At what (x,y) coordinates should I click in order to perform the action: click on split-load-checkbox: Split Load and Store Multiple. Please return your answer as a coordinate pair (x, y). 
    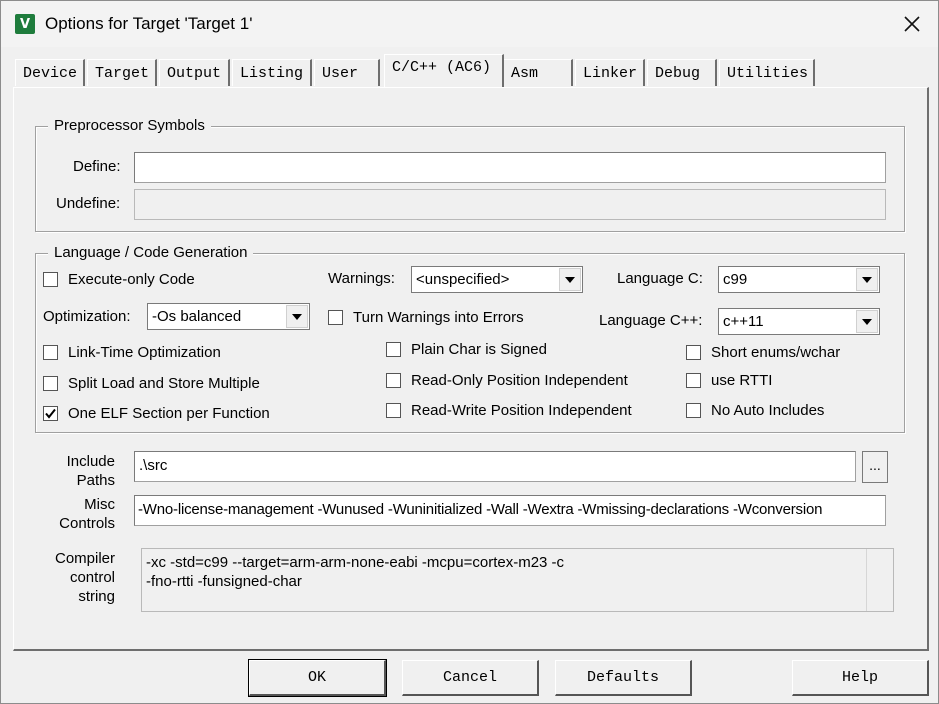
    Looking at the image, I should click on (151, 383).